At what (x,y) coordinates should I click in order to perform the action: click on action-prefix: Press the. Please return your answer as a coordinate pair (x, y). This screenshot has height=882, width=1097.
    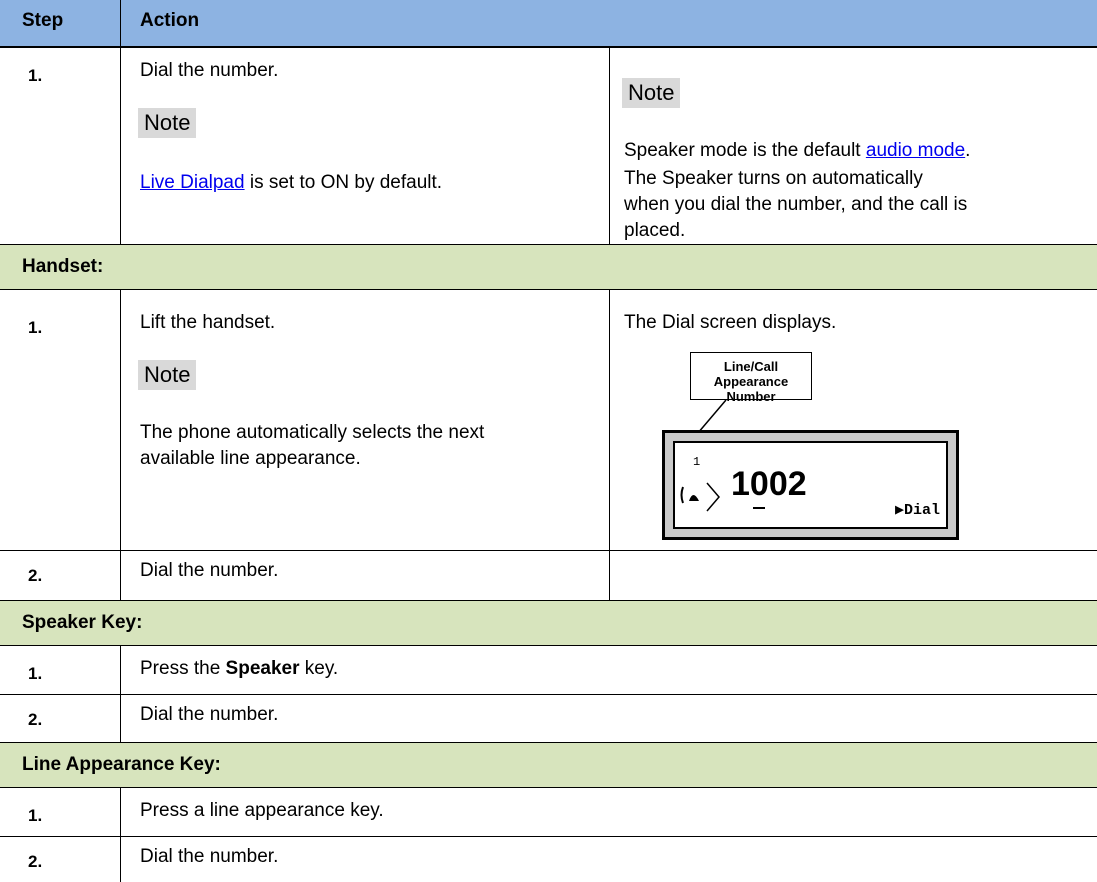
    Looking at the image, I should click on (183, 668).